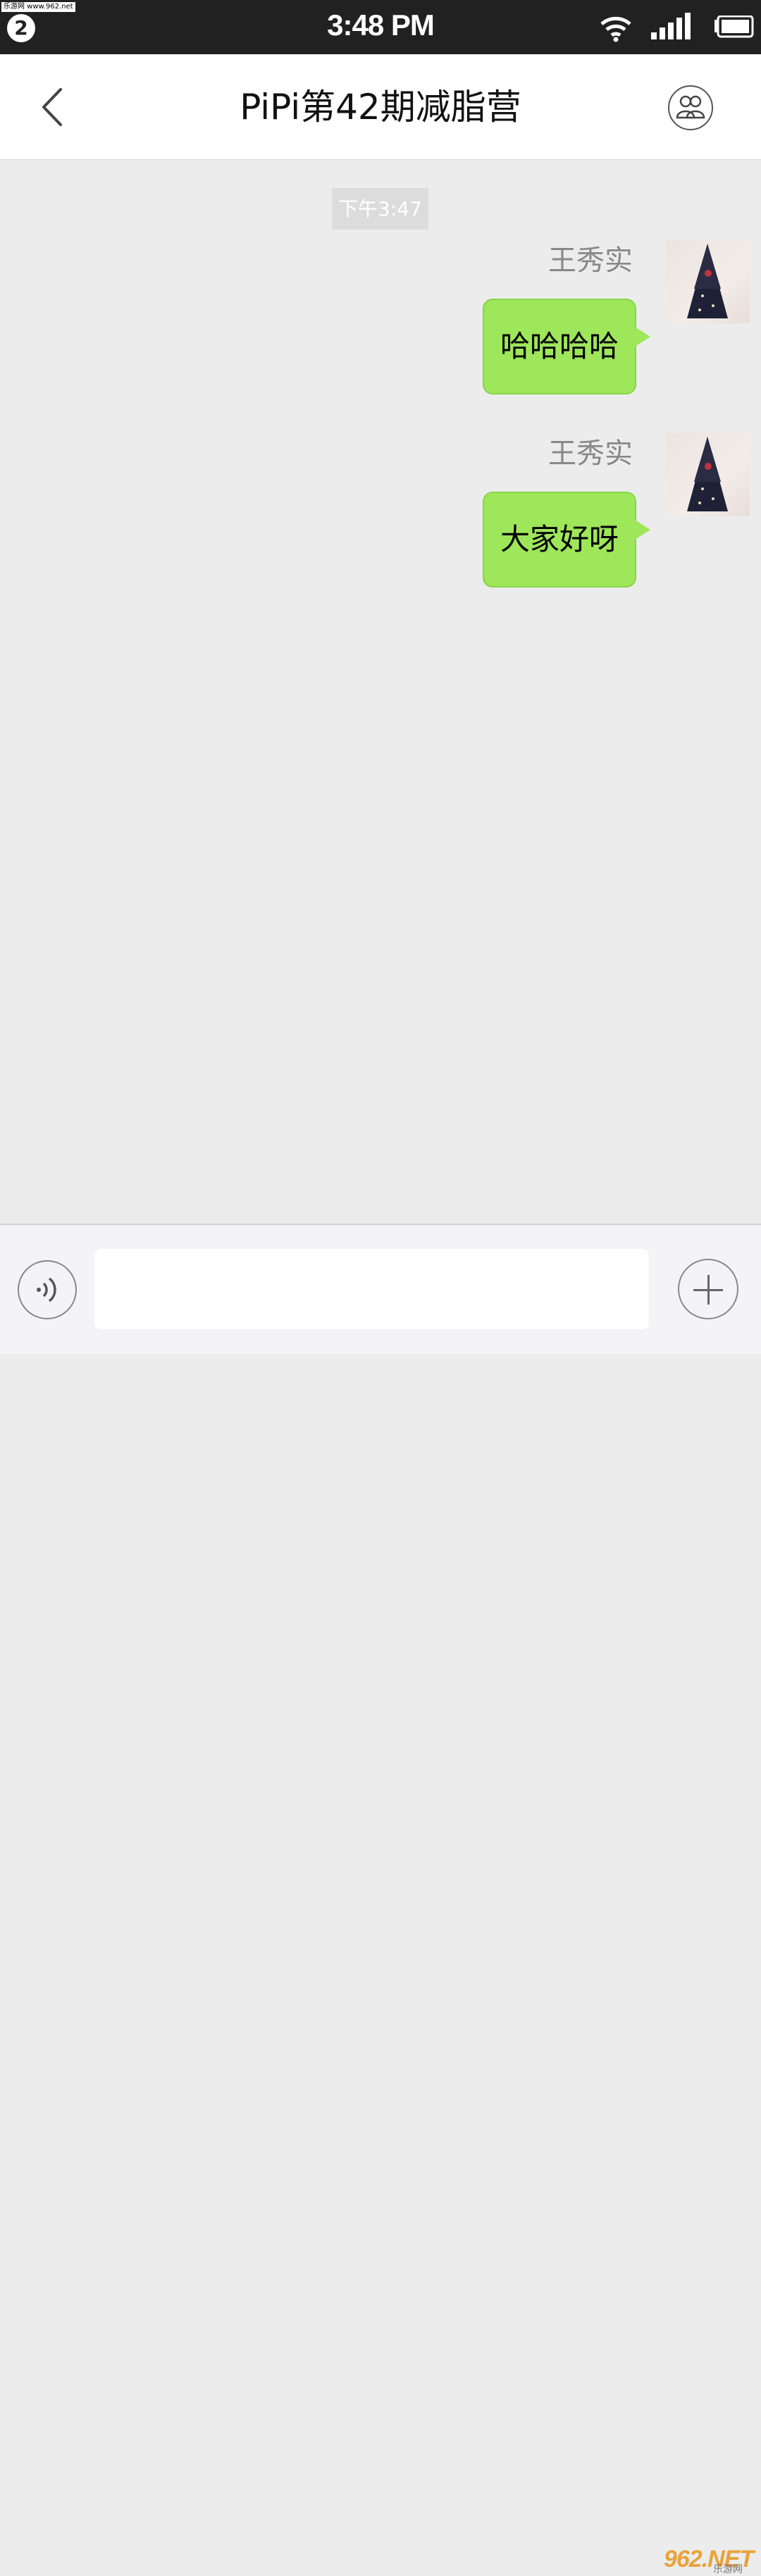 Image resolution: width=761 pixels, height=2576 pixels. I want to click on page-title: PiPi第42期减脂营, so click(380, 107).